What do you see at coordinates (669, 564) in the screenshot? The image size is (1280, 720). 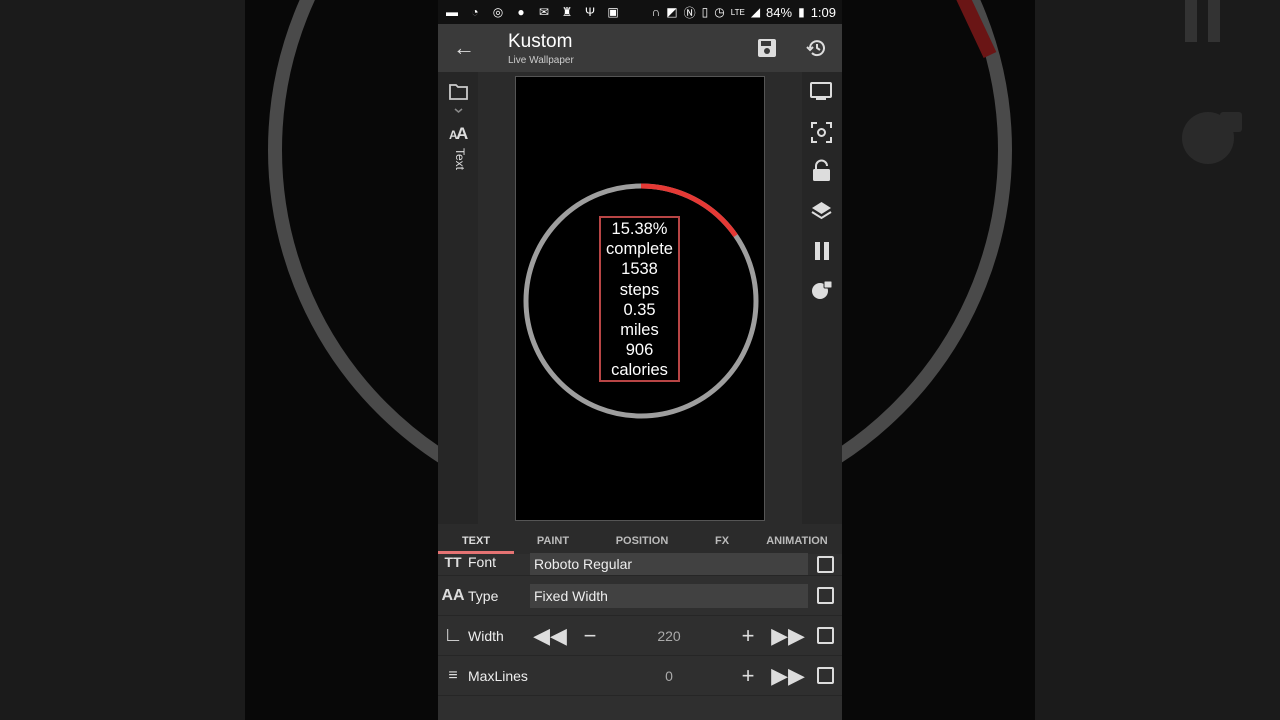 I see `font-field: Roboto Regular` at bounding box center [669, 564].